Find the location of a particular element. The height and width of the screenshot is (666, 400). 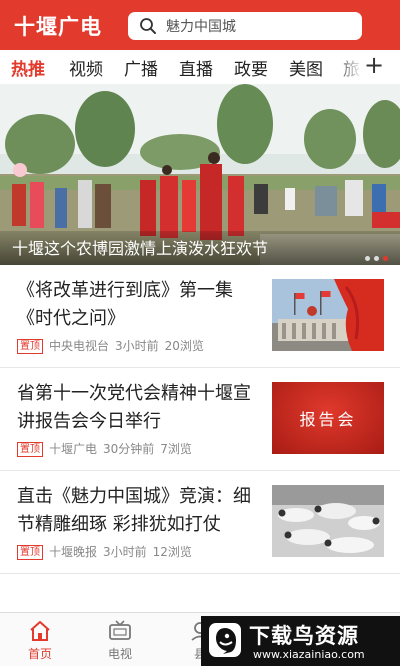

news-time: 30分钟前 is located at coordinates (129, 449).